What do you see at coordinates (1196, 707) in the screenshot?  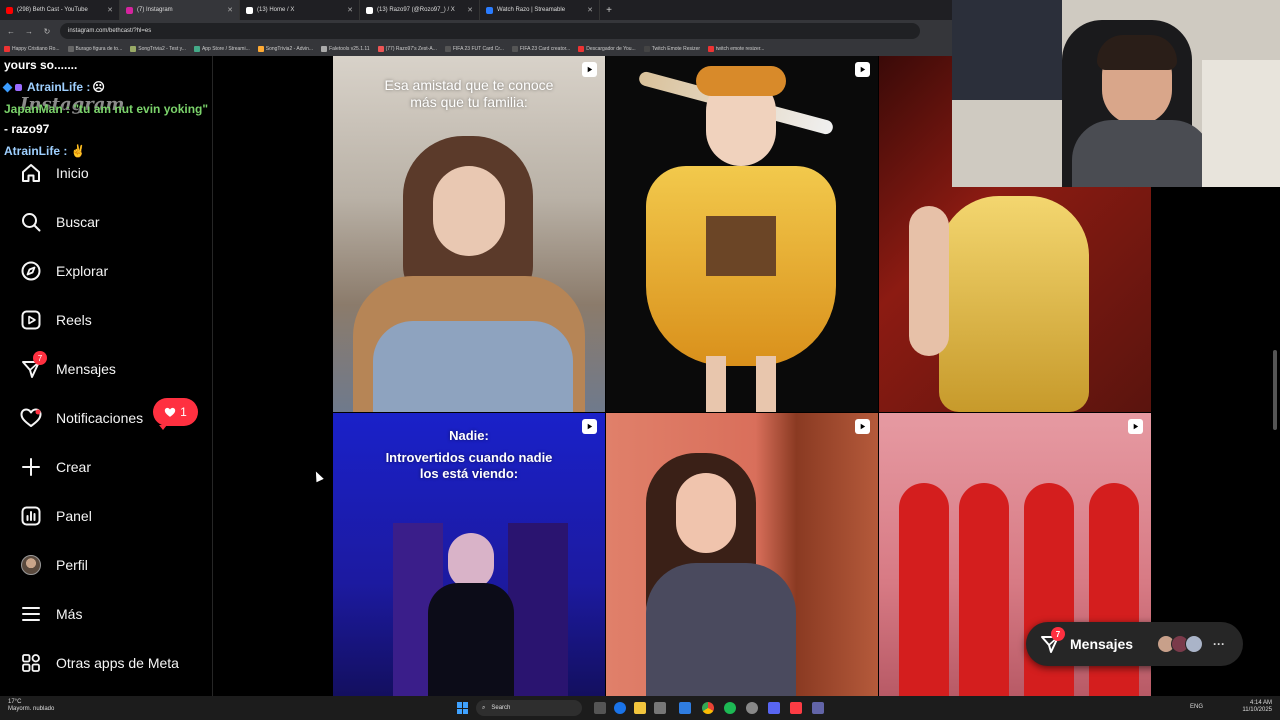 I see `language-indicator: ENG` at bounding box center [1196, 707].